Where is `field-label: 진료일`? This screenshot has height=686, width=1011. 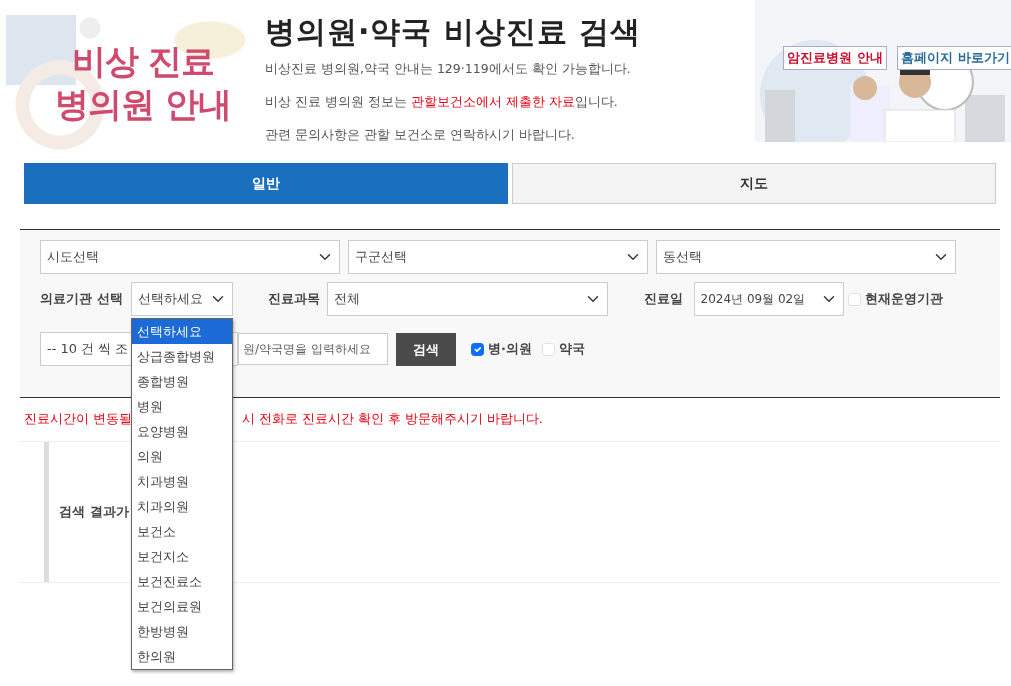 field-label: 진료일 is located at coordinates (663, 299).